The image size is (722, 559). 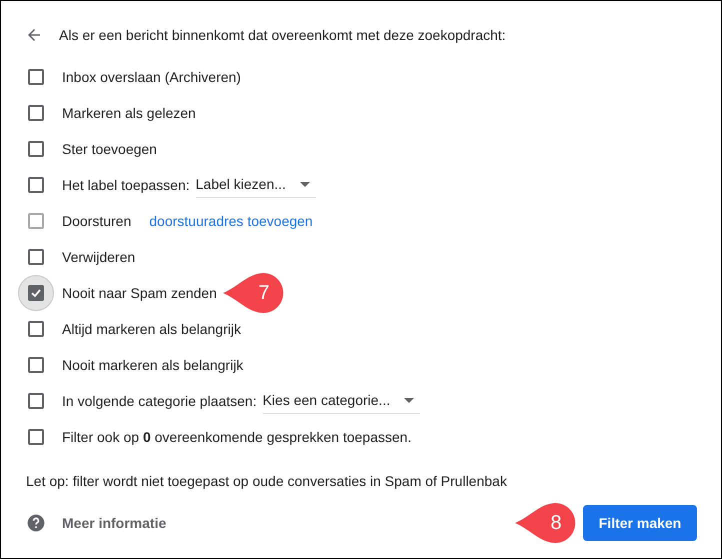 I want to click on note-text: Let op: filter wordt niet toegepast op oude conversaties in Spam of Prullenbak, so click(x=267, y=481).